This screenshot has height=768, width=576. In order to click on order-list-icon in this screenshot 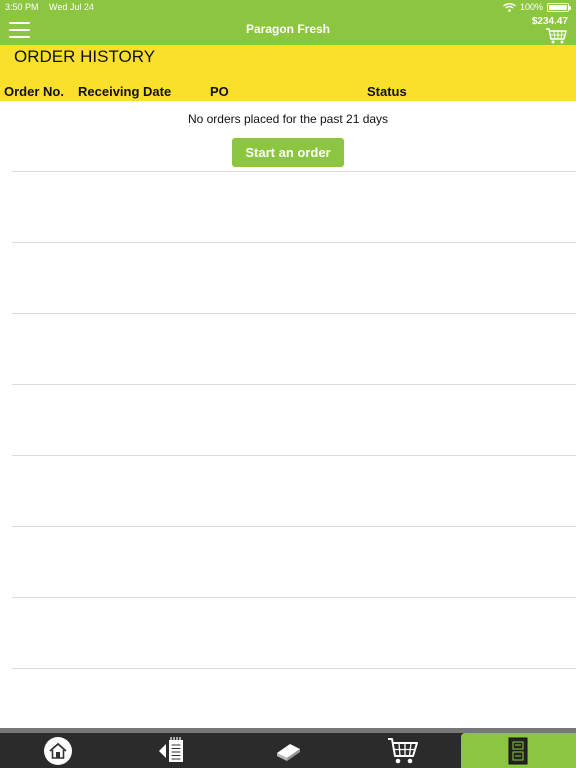, I will do `click(170, 749)`.